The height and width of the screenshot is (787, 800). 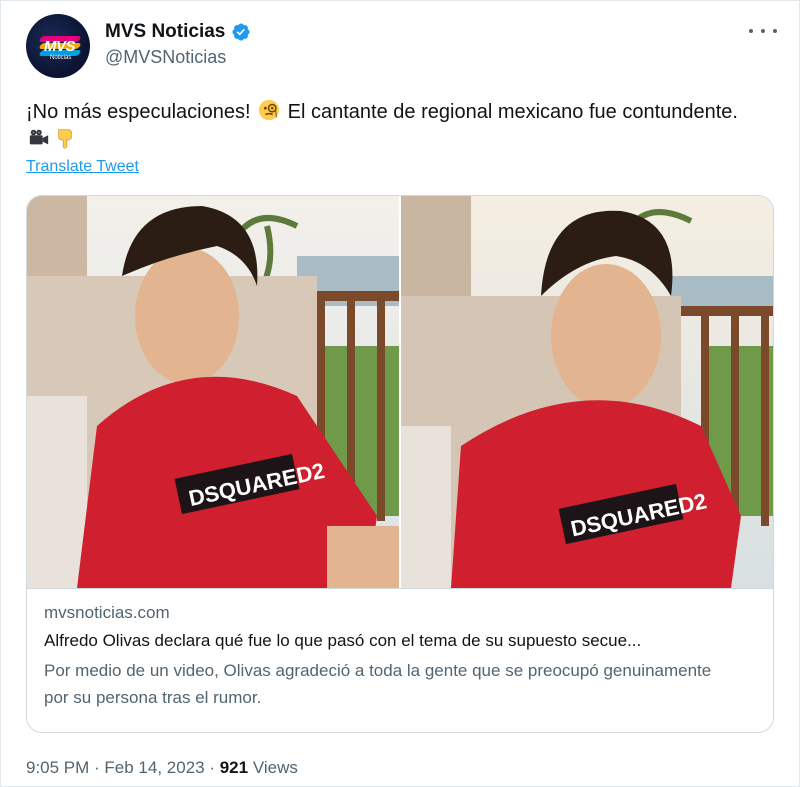 I want to click on avatar: MVS Noticias, so click(x=58, y=46).